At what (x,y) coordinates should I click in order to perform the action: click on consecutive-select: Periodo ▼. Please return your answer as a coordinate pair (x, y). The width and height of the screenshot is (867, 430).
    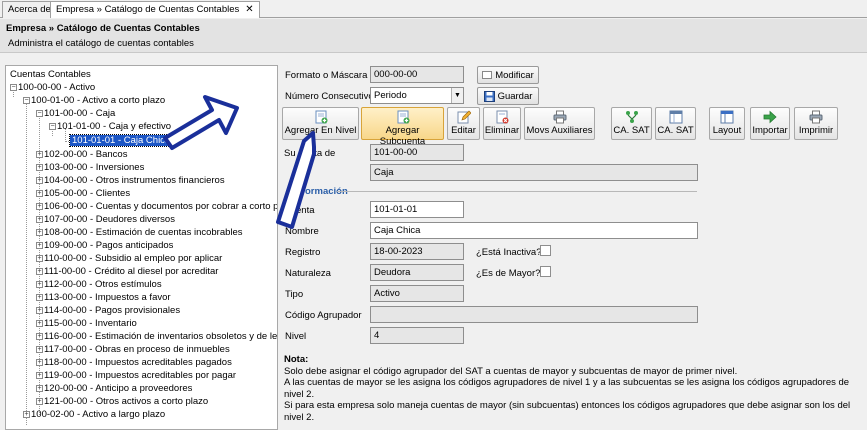
    Looking at the image, I should click on (417, 95).